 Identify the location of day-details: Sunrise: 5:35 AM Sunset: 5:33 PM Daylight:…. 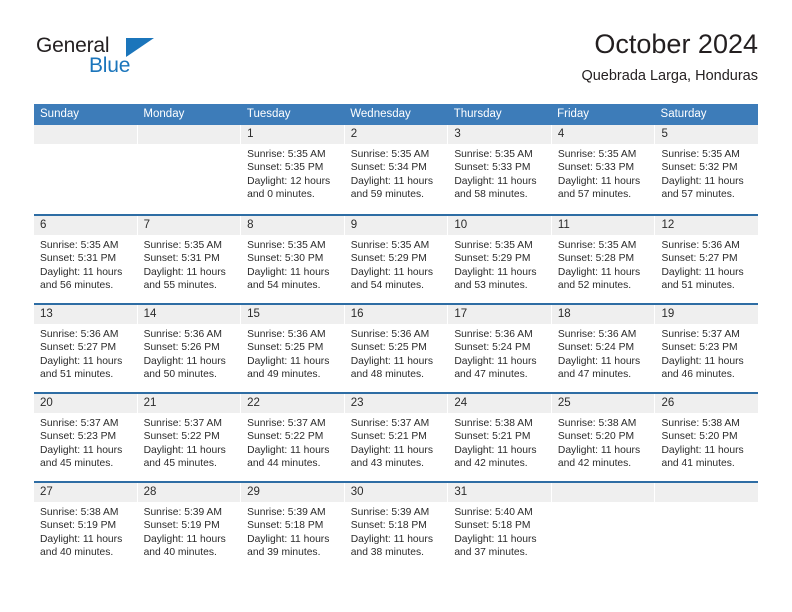
(499, 172).